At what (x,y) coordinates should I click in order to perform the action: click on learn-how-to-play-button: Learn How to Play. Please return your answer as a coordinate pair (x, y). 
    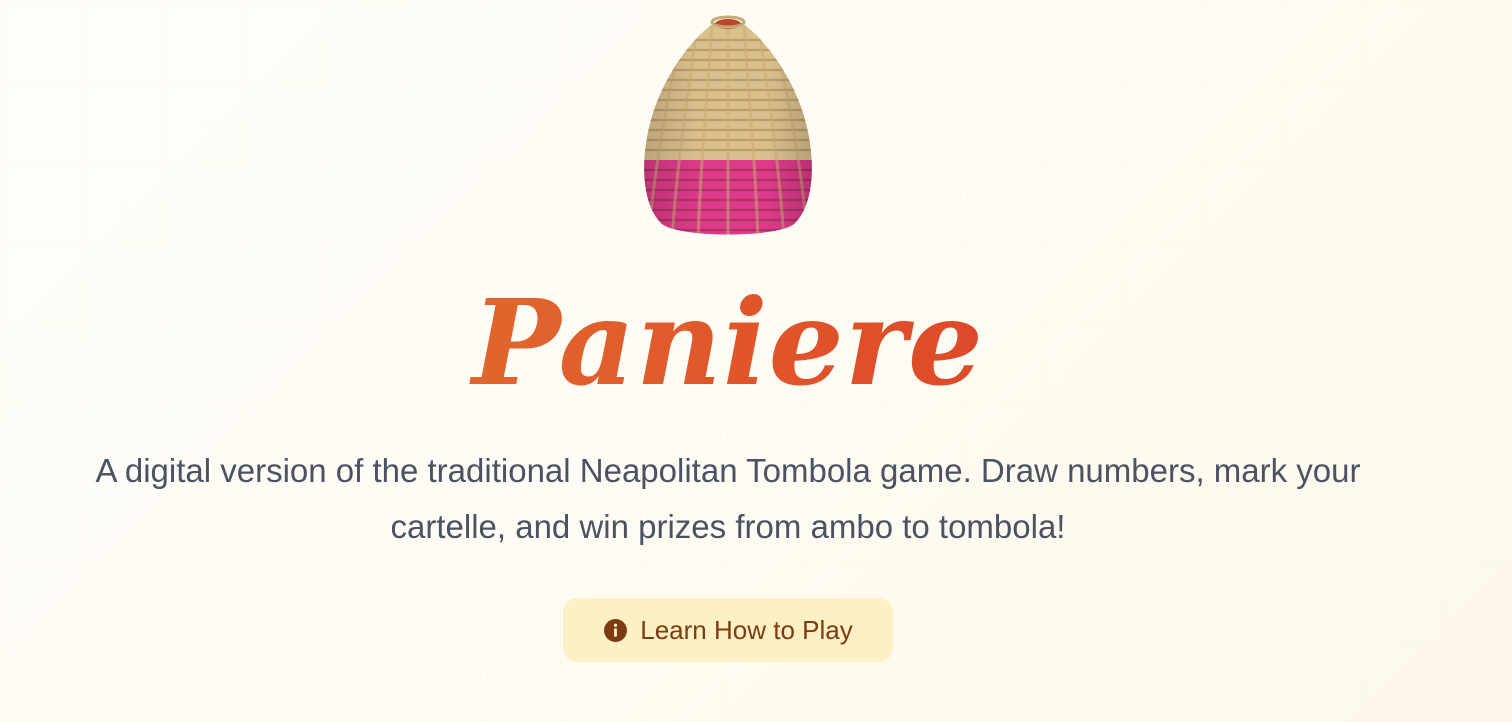
    Looking at the image, I should click on (728, 630).